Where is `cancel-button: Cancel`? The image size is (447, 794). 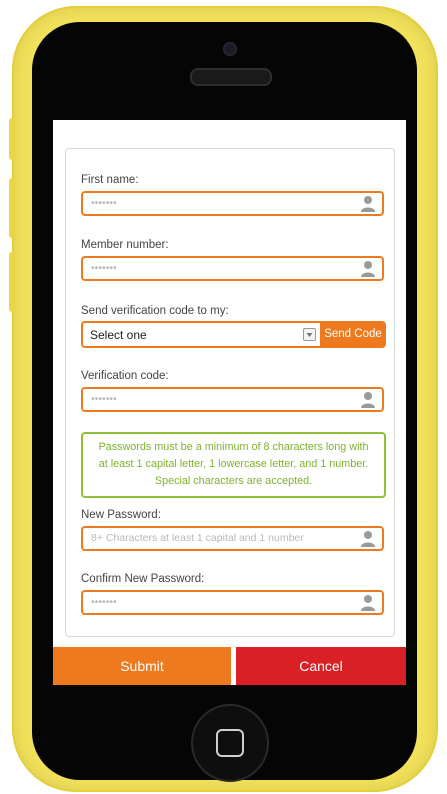 cancel-button: Cancel is located at coordinates (321, 666).